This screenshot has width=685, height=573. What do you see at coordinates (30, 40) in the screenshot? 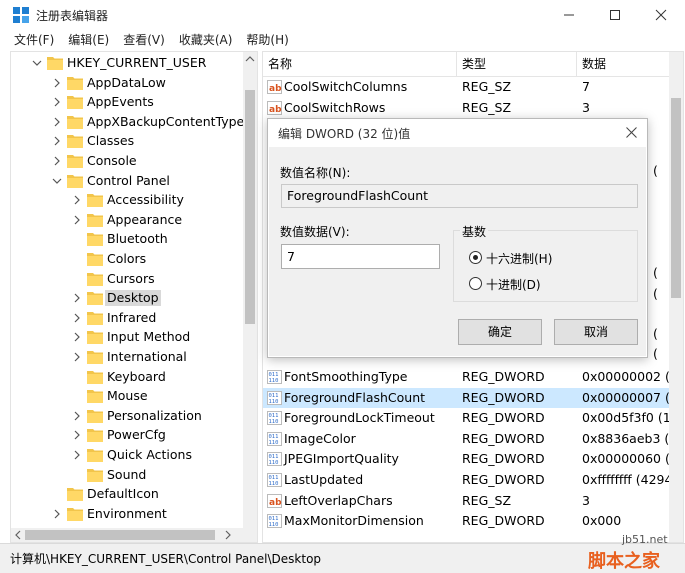
I see `menu-file: 文件(F)` at bounding box center [30, 40].